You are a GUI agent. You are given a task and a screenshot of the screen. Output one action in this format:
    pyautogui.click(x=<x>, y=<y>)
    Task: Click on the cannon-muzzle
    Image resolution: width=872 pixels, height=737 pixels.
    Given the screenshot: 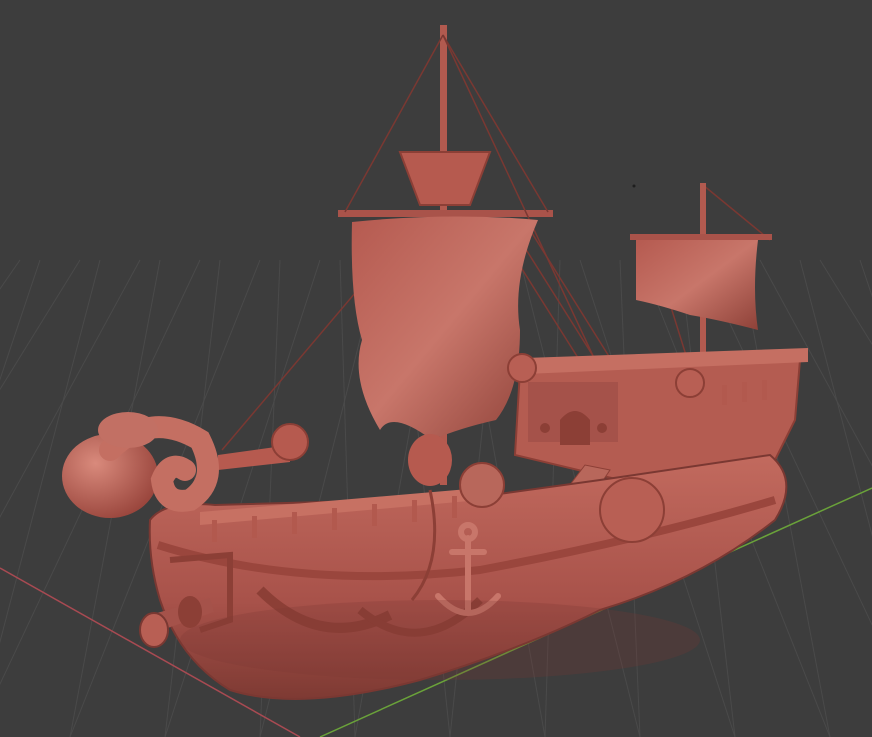 What is the action you would take?
    pyautogui.click(x=154, y=630)
    